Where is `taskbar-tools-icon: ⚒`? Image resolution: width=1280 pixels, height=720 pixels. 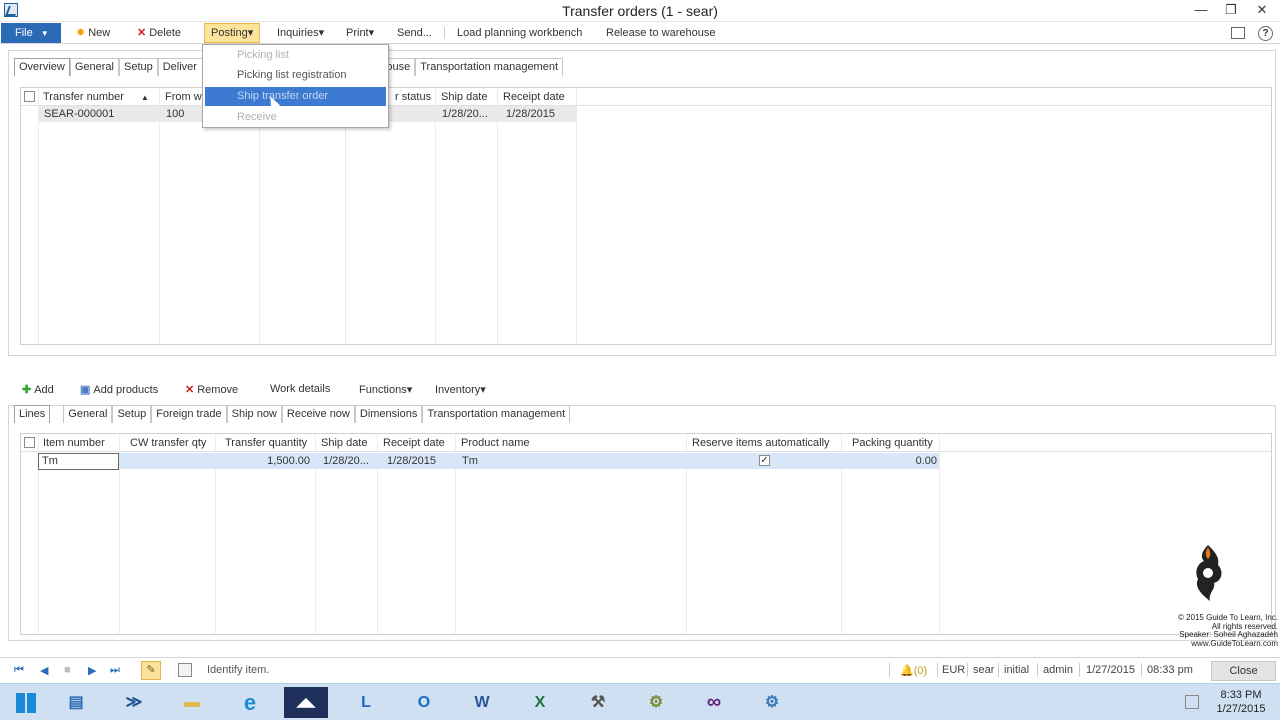
taskbar-tools-icon: ⚒ is located at coordinates (598, 702).